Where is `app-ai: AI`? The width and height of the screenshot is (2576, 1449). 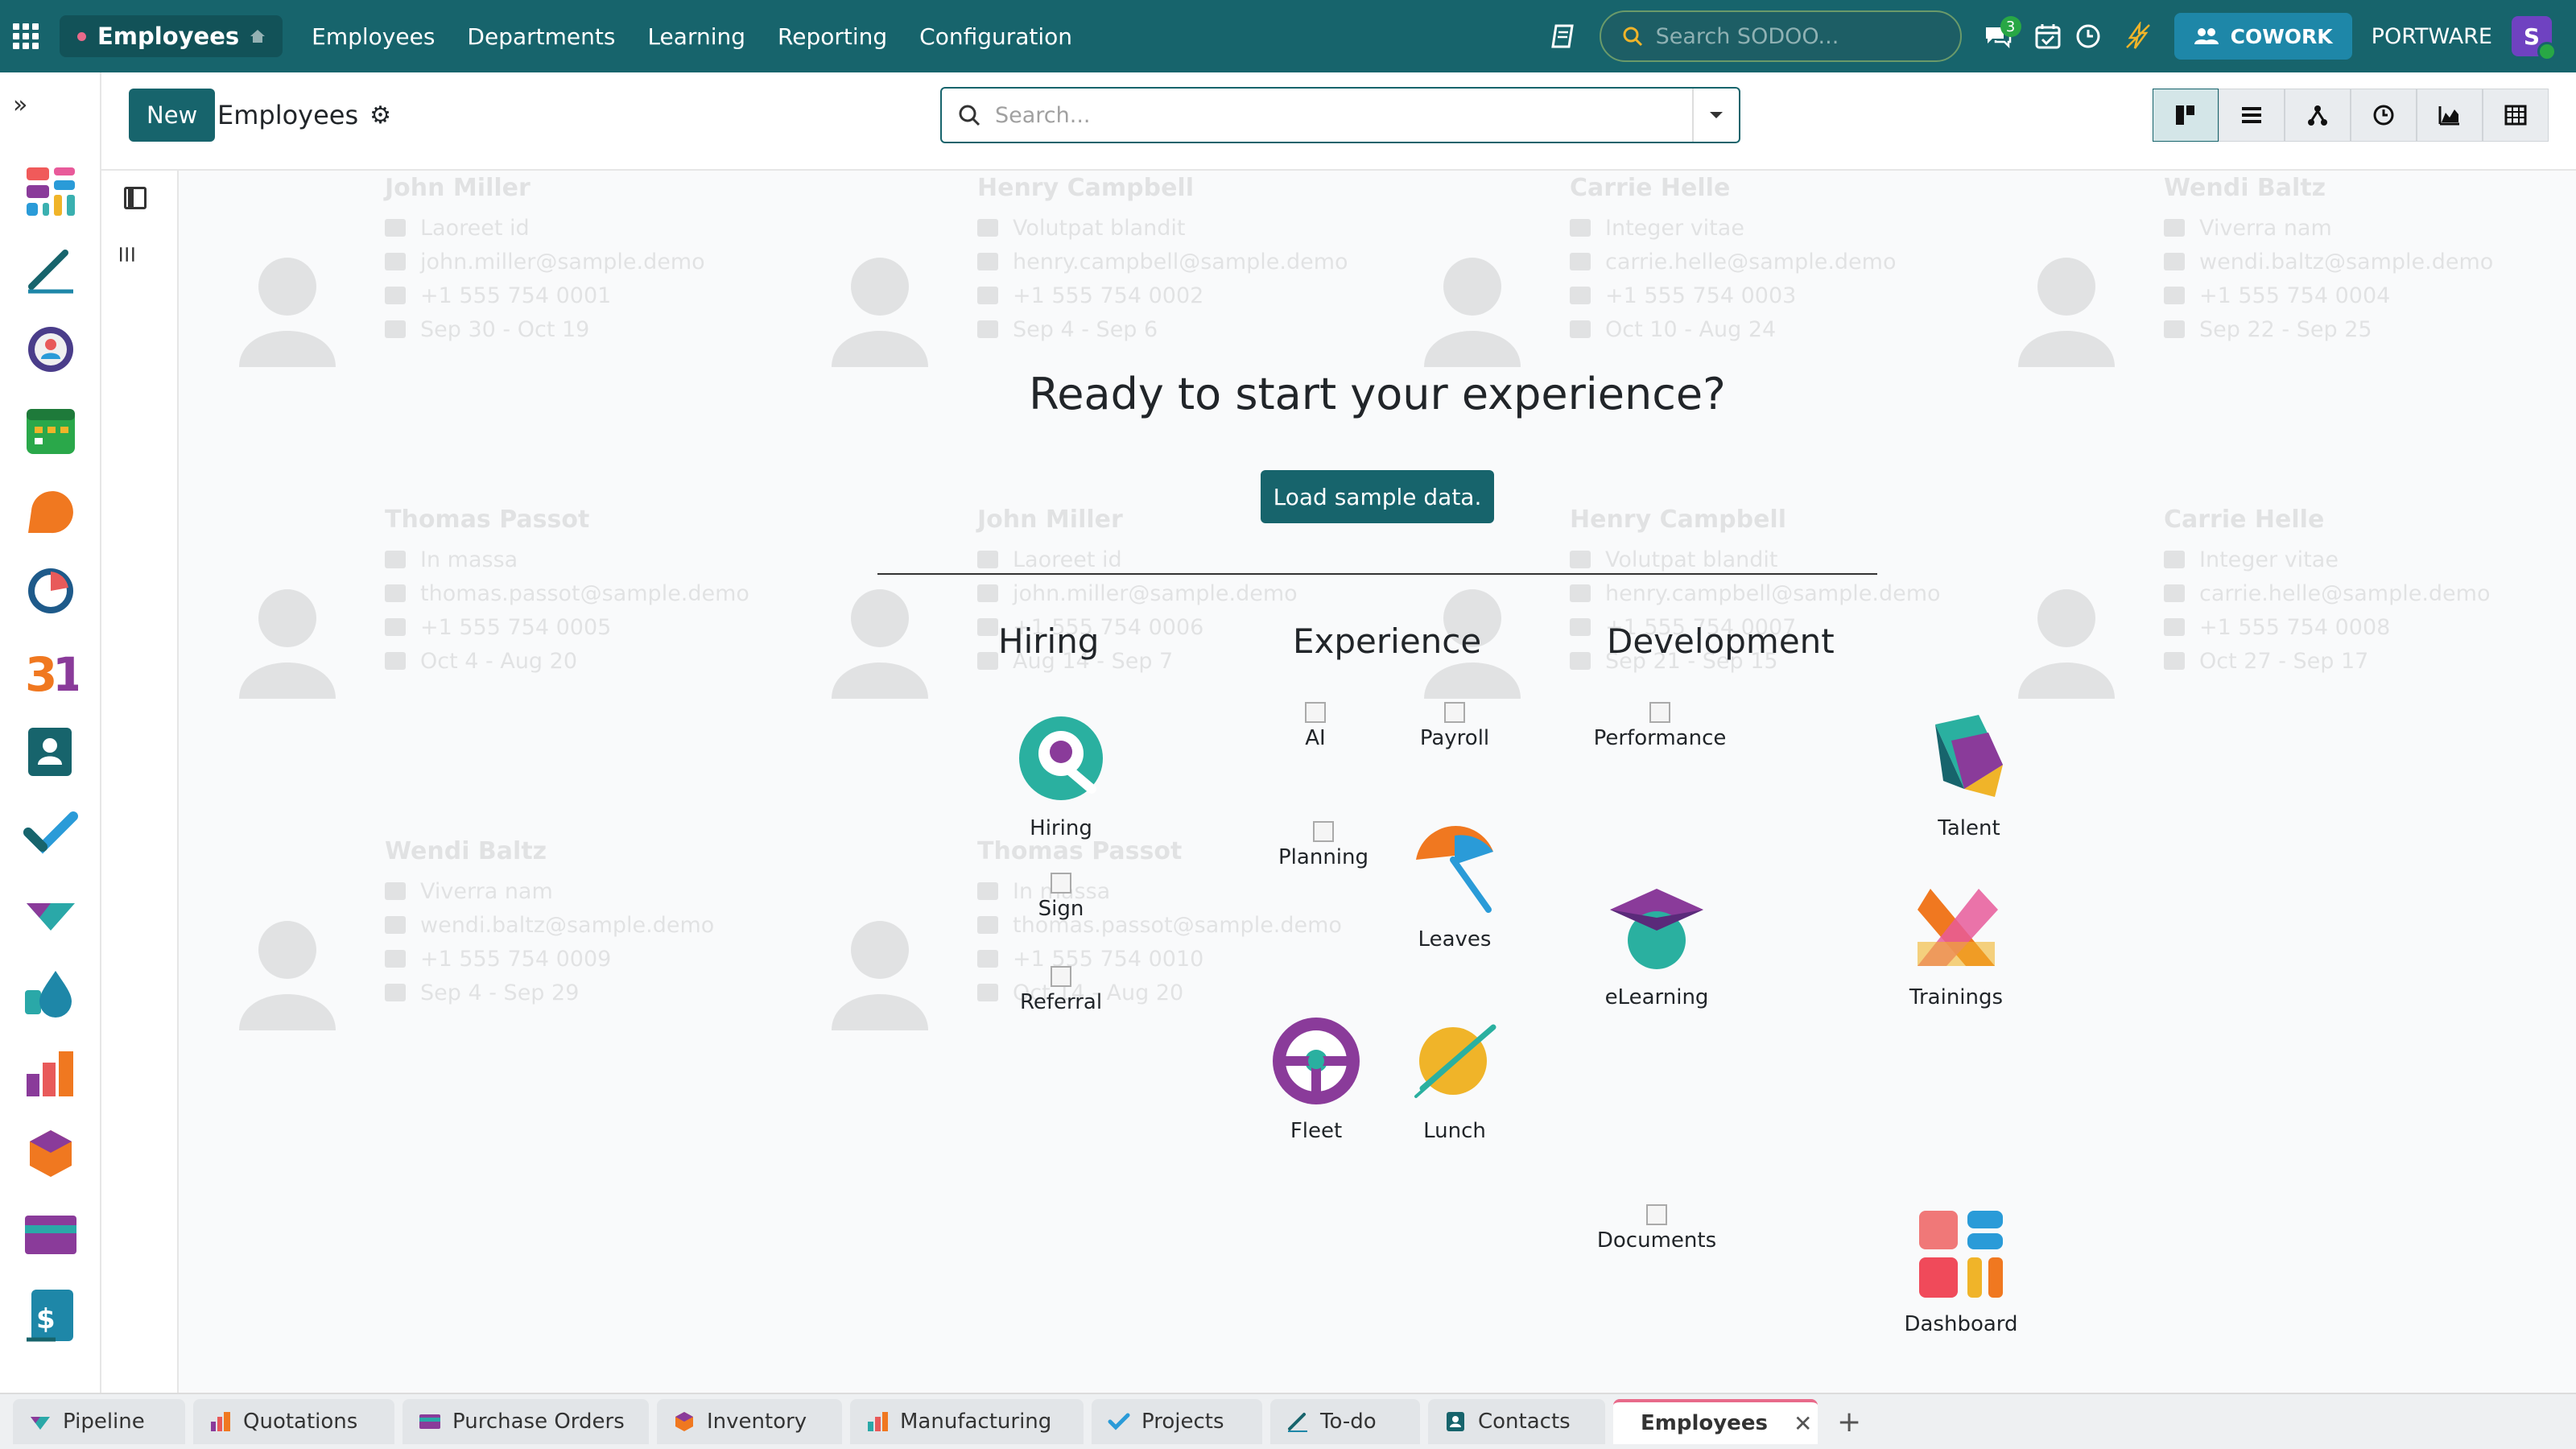 app-ai: AI is located at coordinates (1315, 726).